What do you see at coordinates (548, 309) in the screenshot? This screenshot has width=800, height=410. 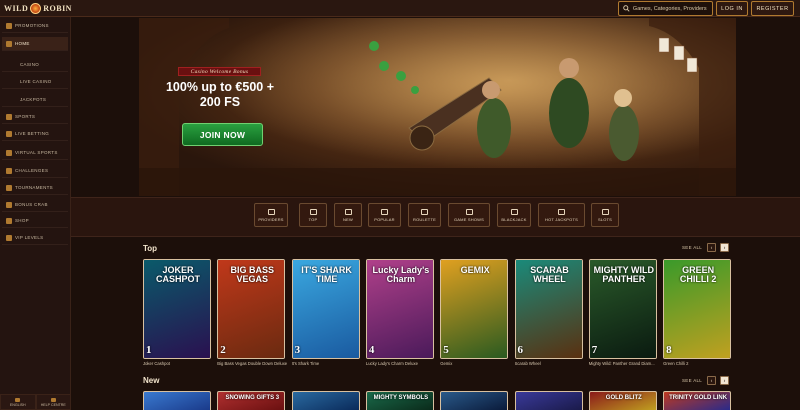 I see `game-thumbnail: SCARAB WHEEL 6` at bounding box center [548, 309].